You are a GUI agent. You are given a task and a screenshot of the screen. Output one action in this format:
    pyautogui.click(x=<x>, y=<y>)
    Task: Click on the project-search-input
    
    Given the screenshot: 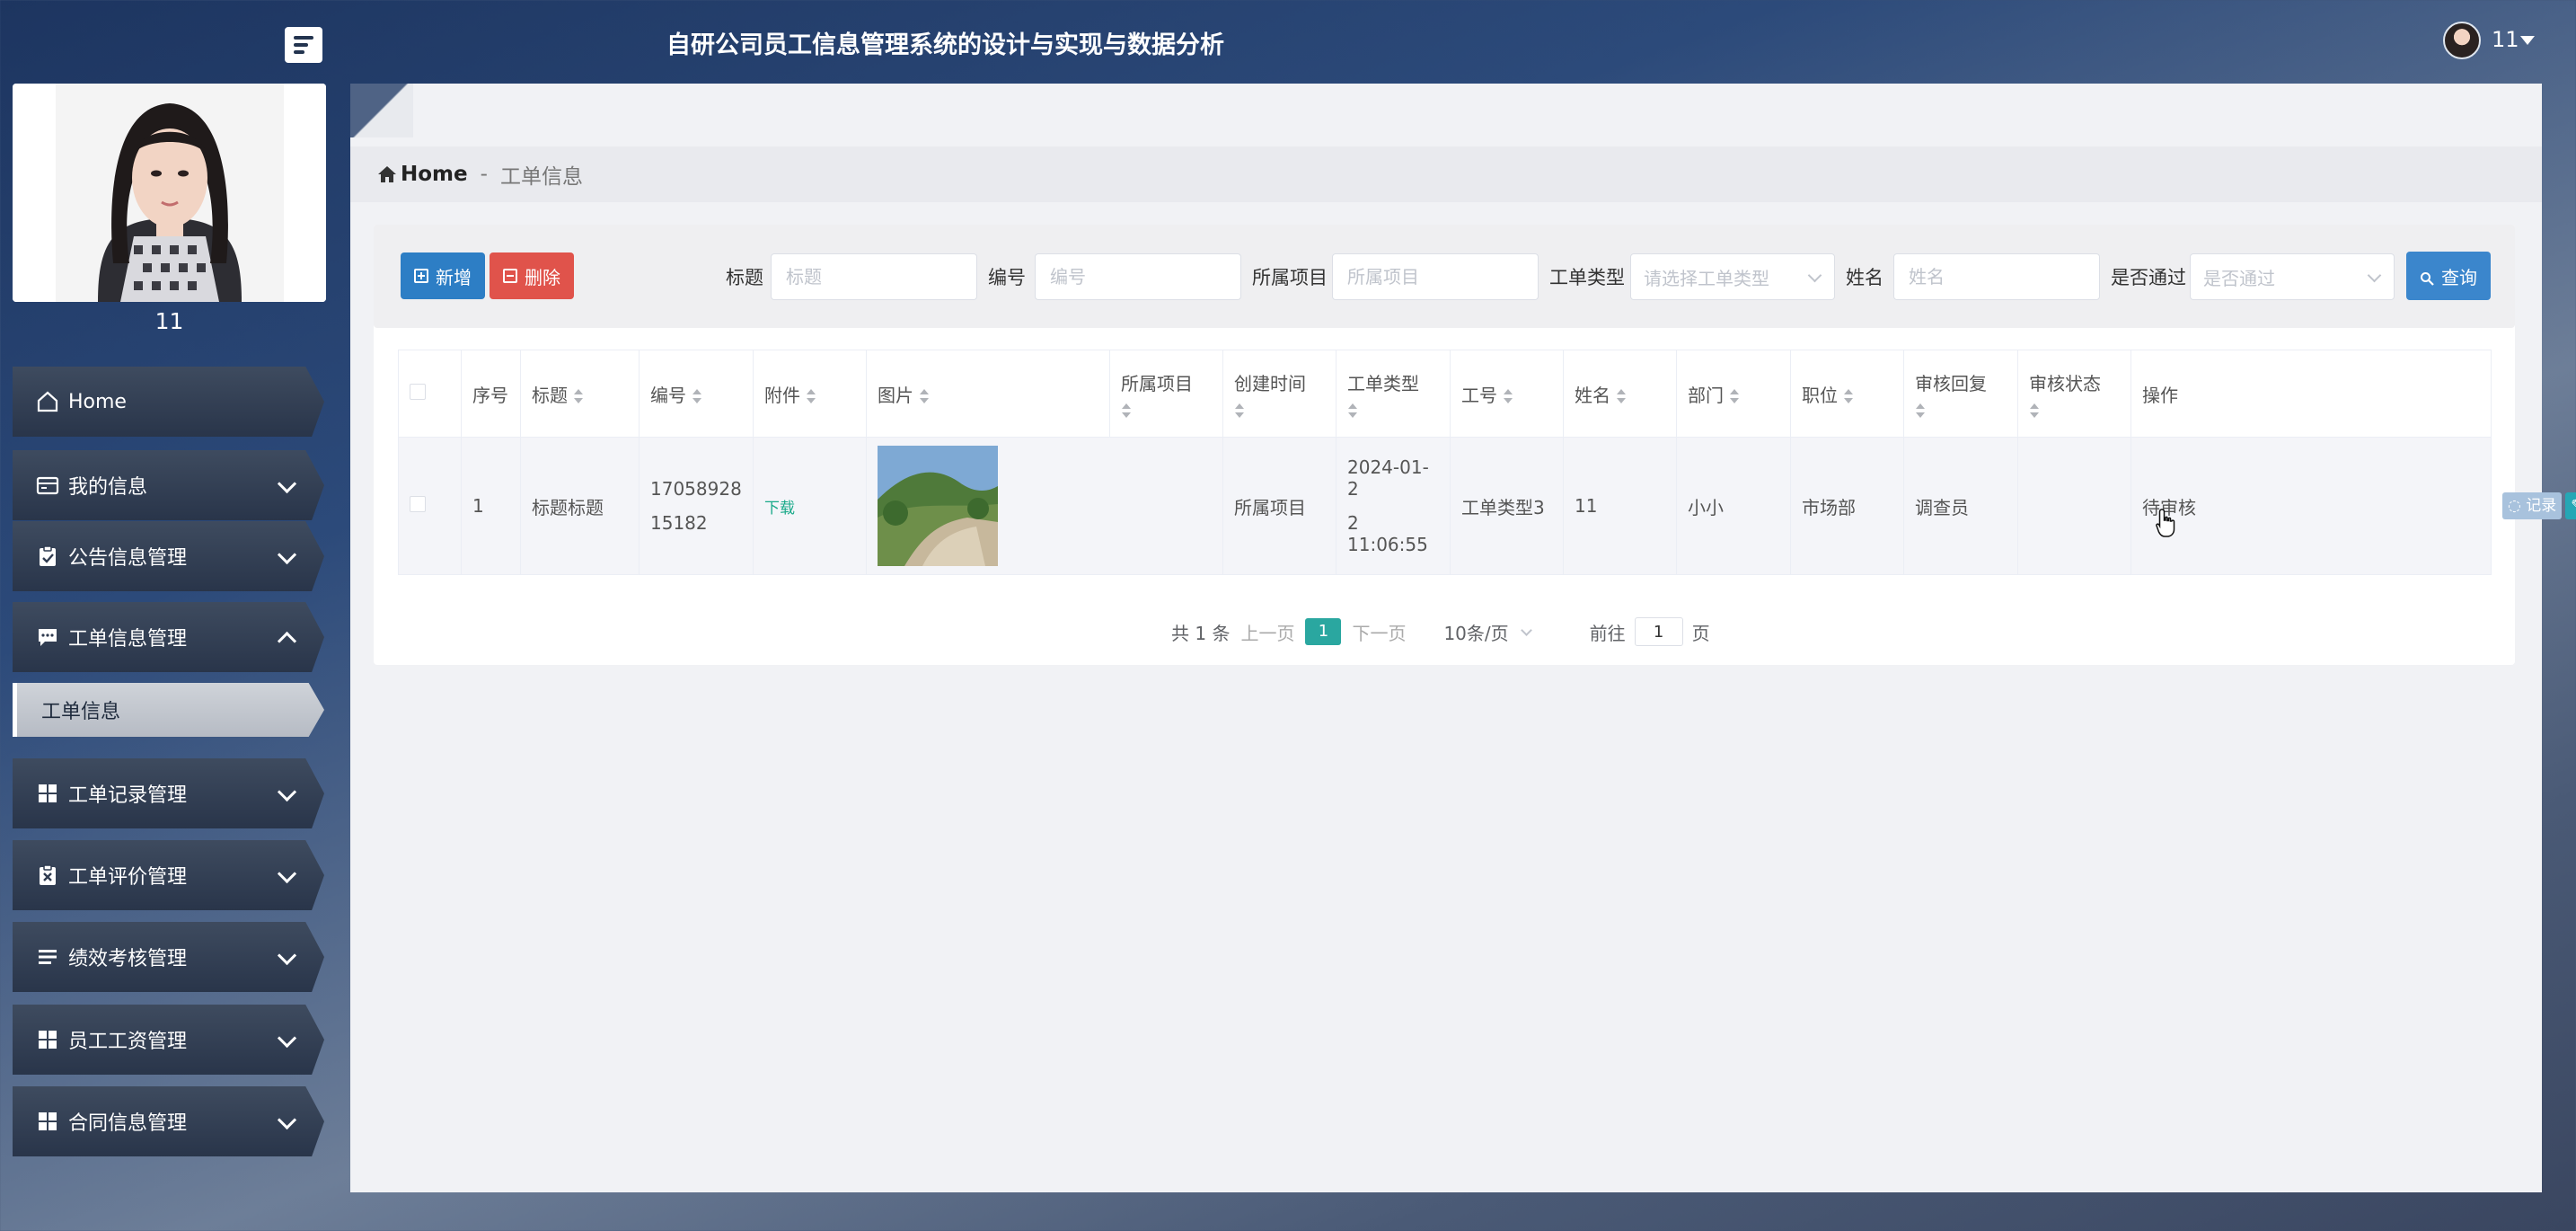 What is the action you would take?
    pyautogui.click(x=1435, y=276)
    